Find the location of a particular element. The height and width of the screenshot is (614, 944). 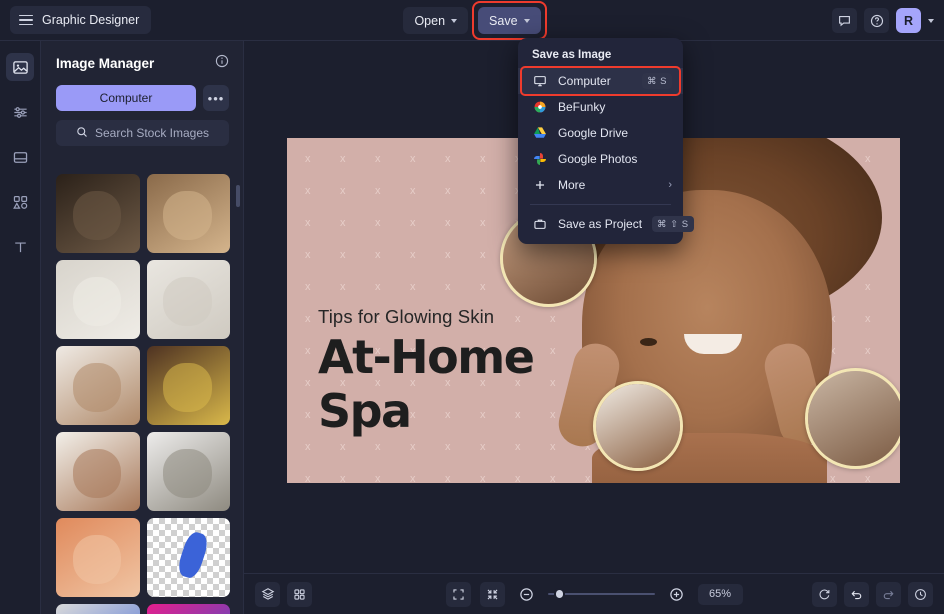

menu-item-label: Save as Project is located at coordinates (600, 224).